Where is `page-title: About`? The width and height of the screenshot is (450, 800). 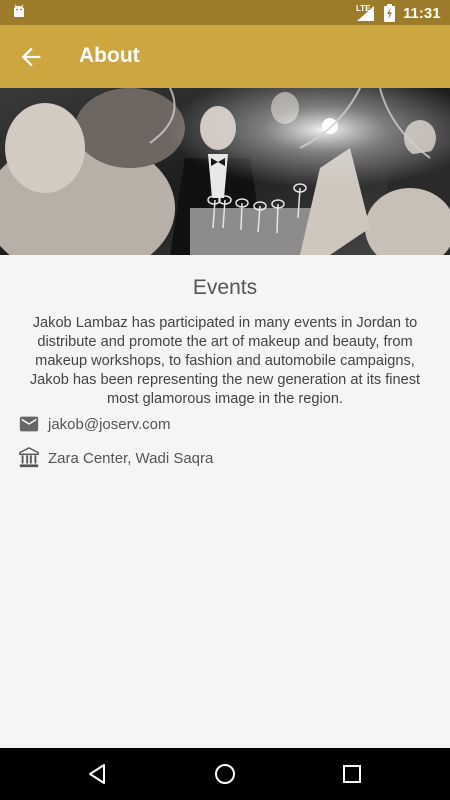
page-title: About is located at coordinates (109, 55).